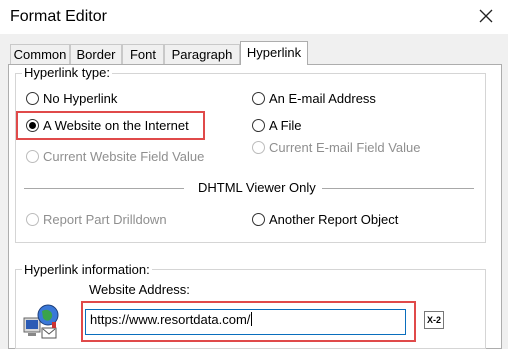 Image resolution: width=508 pixels, height=349 pixels. Describe the element at coordinates (139, 289) in the screenshot. I see `website-address-label: Website Address:` at that location.